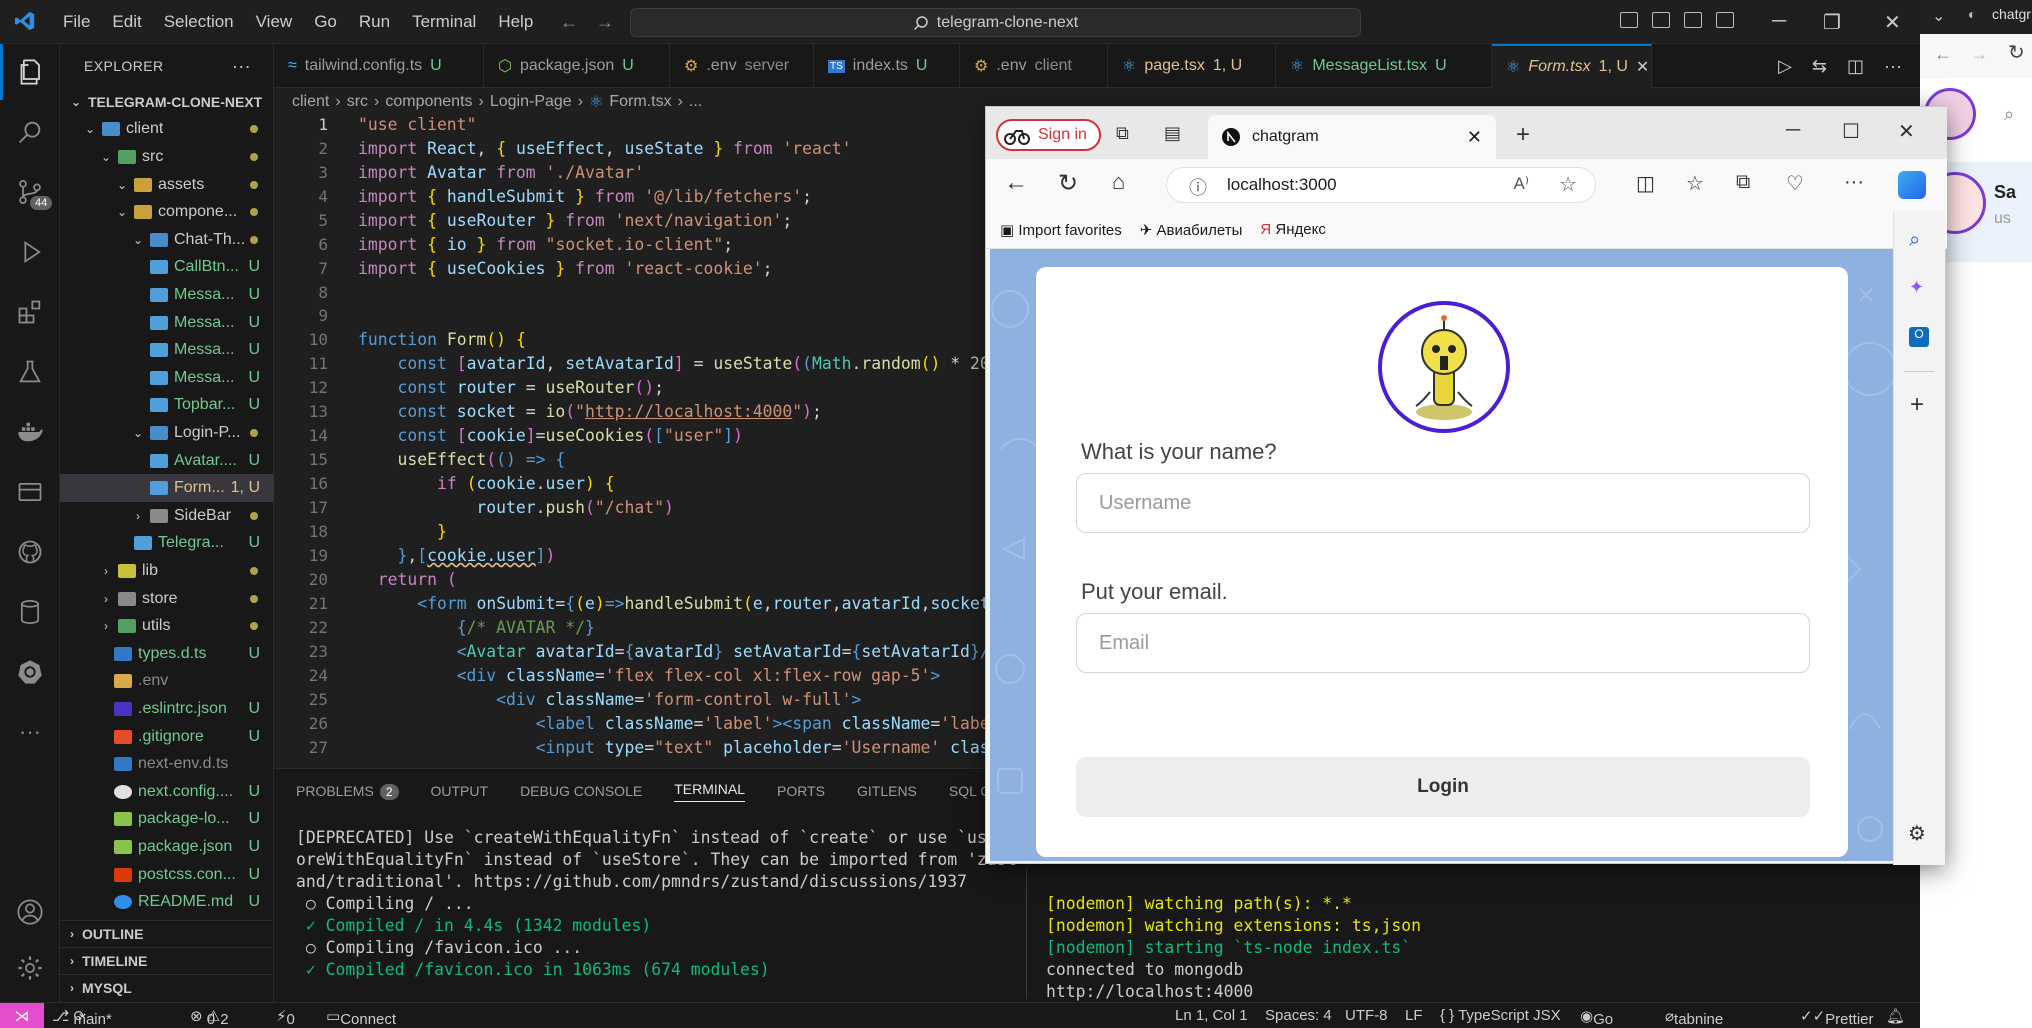  Describe the element at coordinates (167, 820) in the screenshot. I see `tree-item-file: package-lo... U` at that location.